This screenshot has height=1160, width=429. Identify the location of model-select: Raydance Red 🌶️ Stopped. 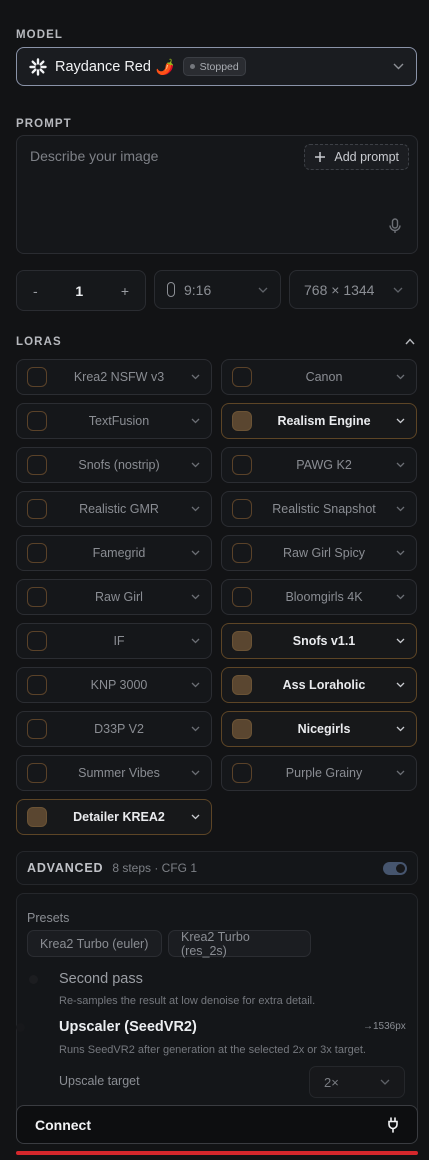
(216, 66).